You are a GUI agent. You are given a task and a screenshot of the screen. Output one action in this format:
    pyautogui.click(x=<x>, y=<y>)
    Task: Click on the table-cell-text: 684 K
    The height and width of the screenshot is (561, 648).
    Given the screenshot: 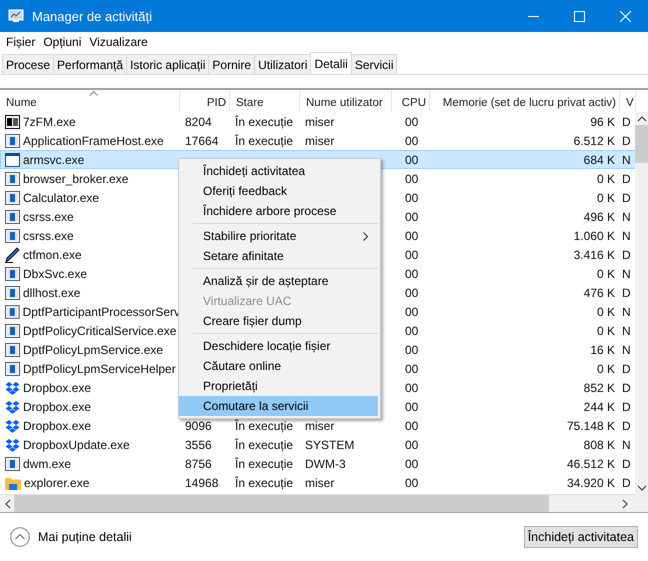 What is the action you would take?
    pyautogui.click(x=599, y=159)
    